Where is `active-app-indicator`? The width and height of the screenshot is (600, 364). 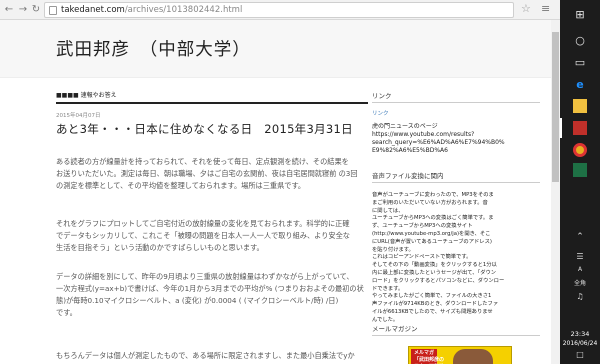
active-app-indicator is located at coordinates (561, 128).